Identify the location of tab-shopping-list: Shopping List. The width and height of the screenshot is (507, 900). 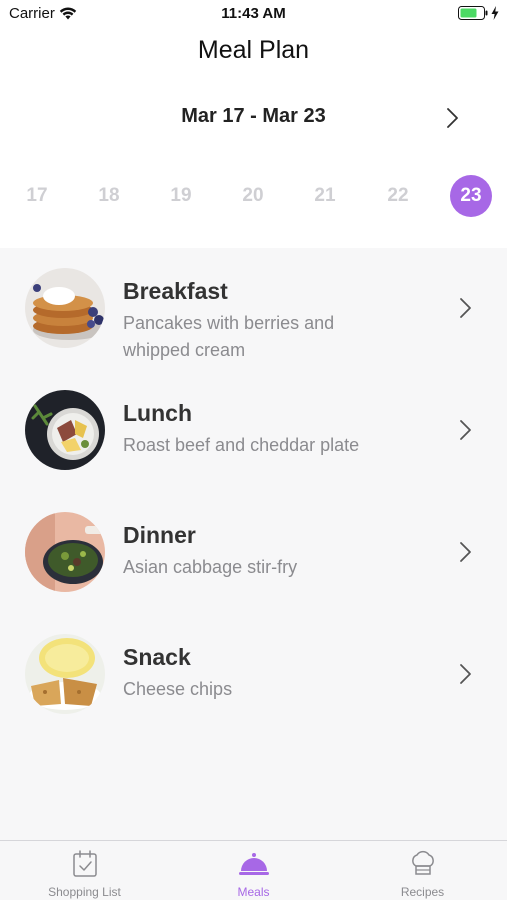
(84, 870).